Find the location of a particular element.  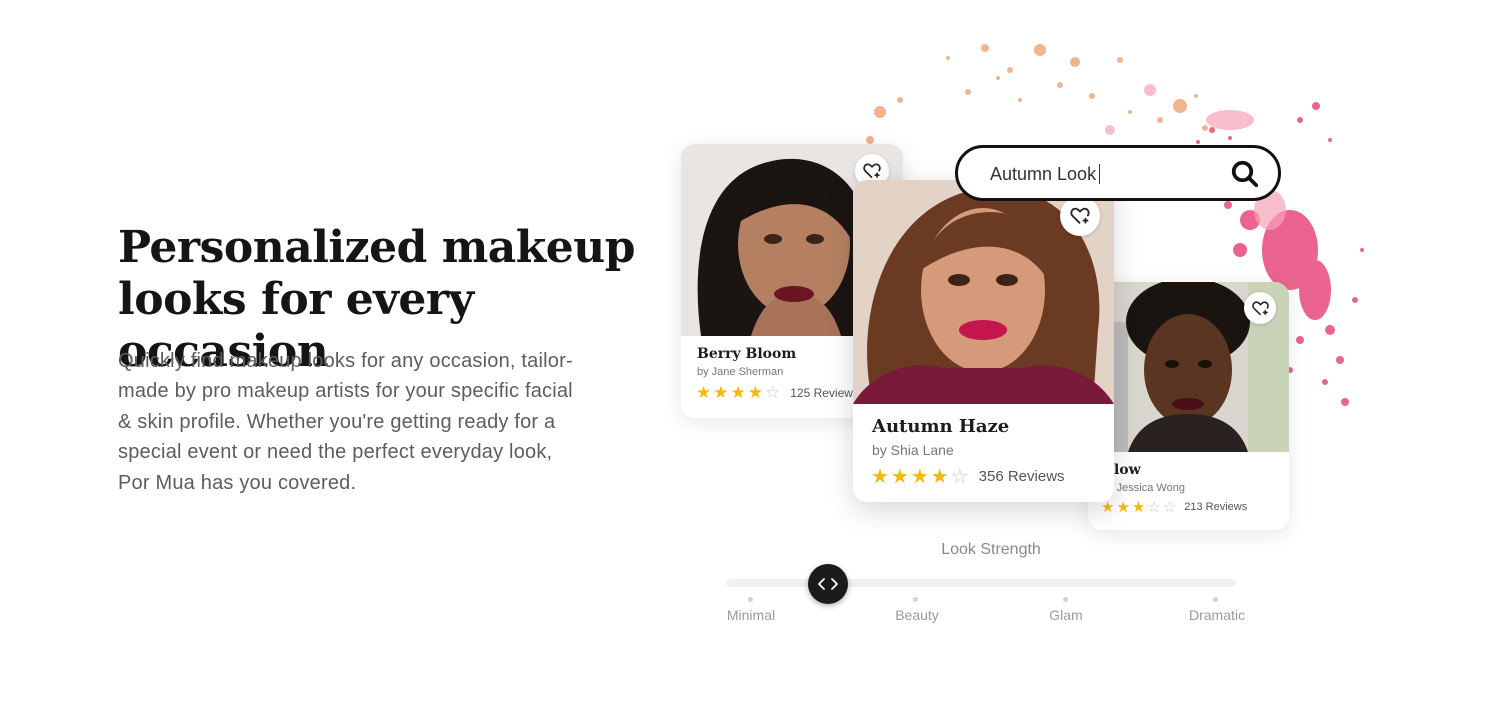

rating-row: ★★★★☆ 356 Reviews is located at coordinates (968, 476).